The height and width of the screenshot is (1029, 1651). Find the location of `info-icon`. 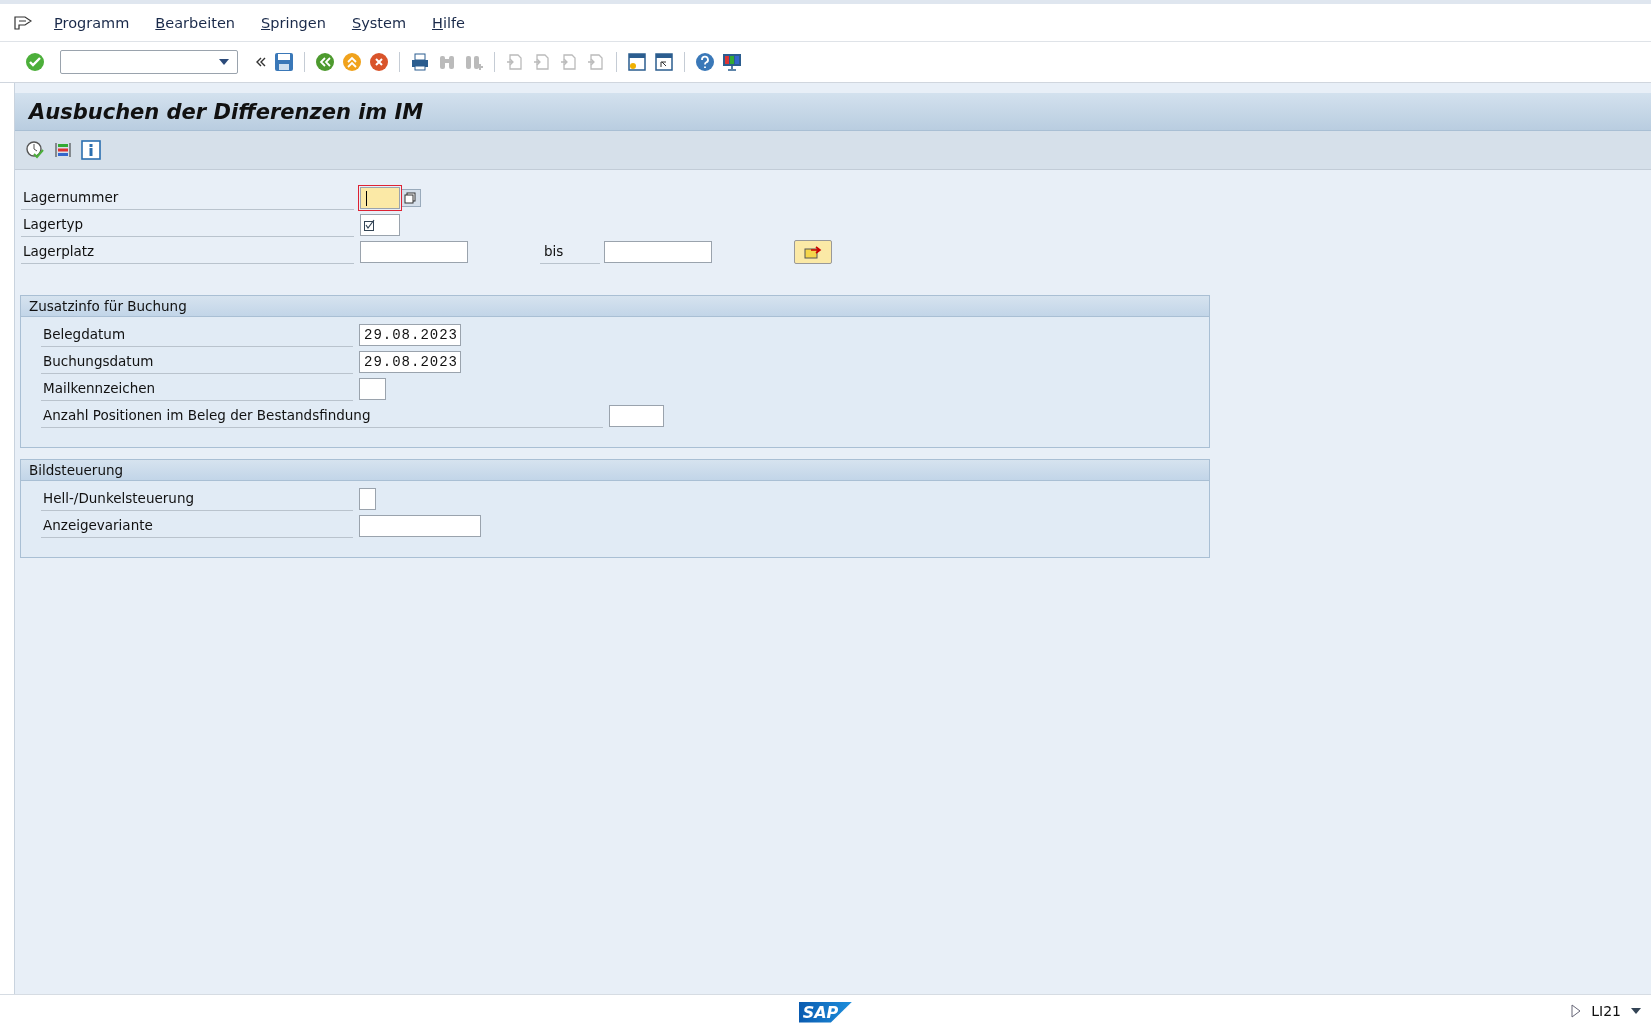

info-icon is located at coordinates (91, 150).